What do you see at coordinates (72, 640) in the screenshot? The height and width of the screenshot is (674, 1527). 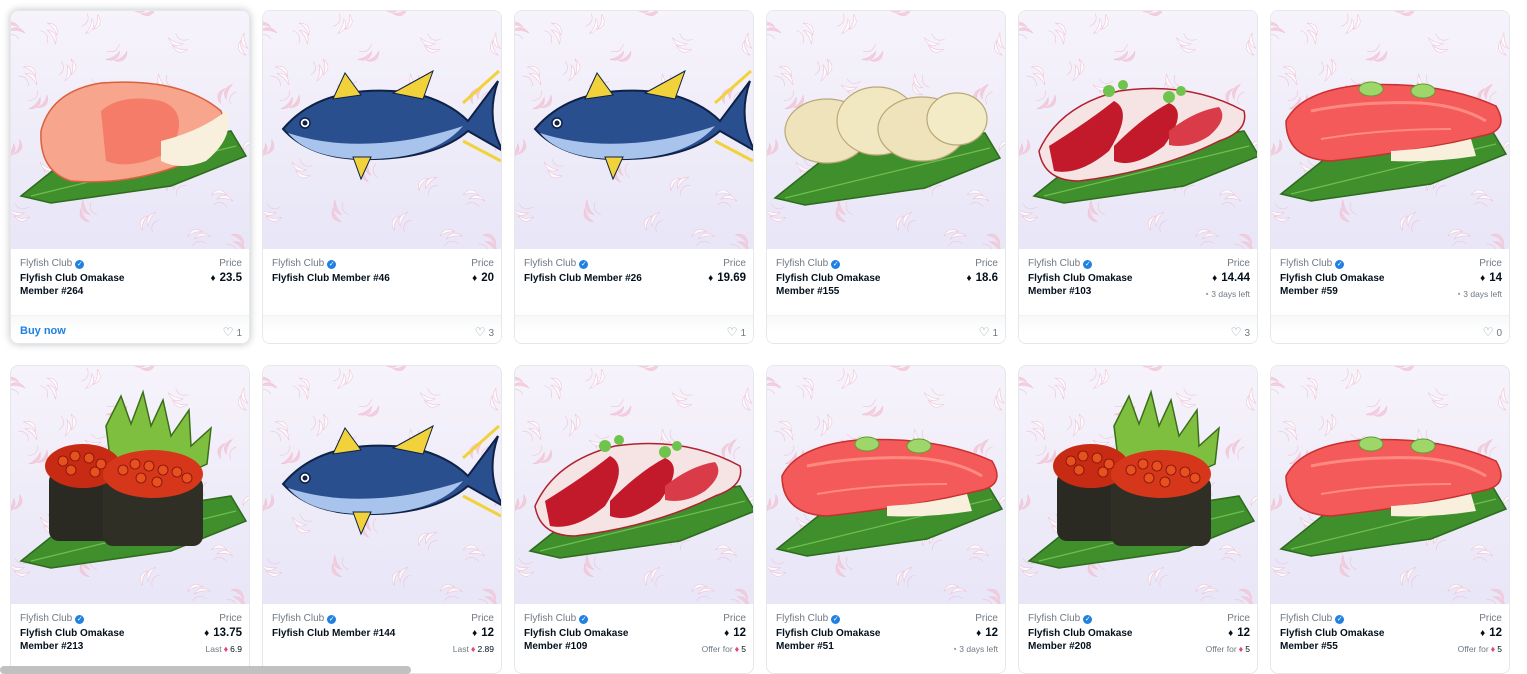 I see `nft-name: Flyfish Club Omakase Member #213` at bounding box center [72, 640].